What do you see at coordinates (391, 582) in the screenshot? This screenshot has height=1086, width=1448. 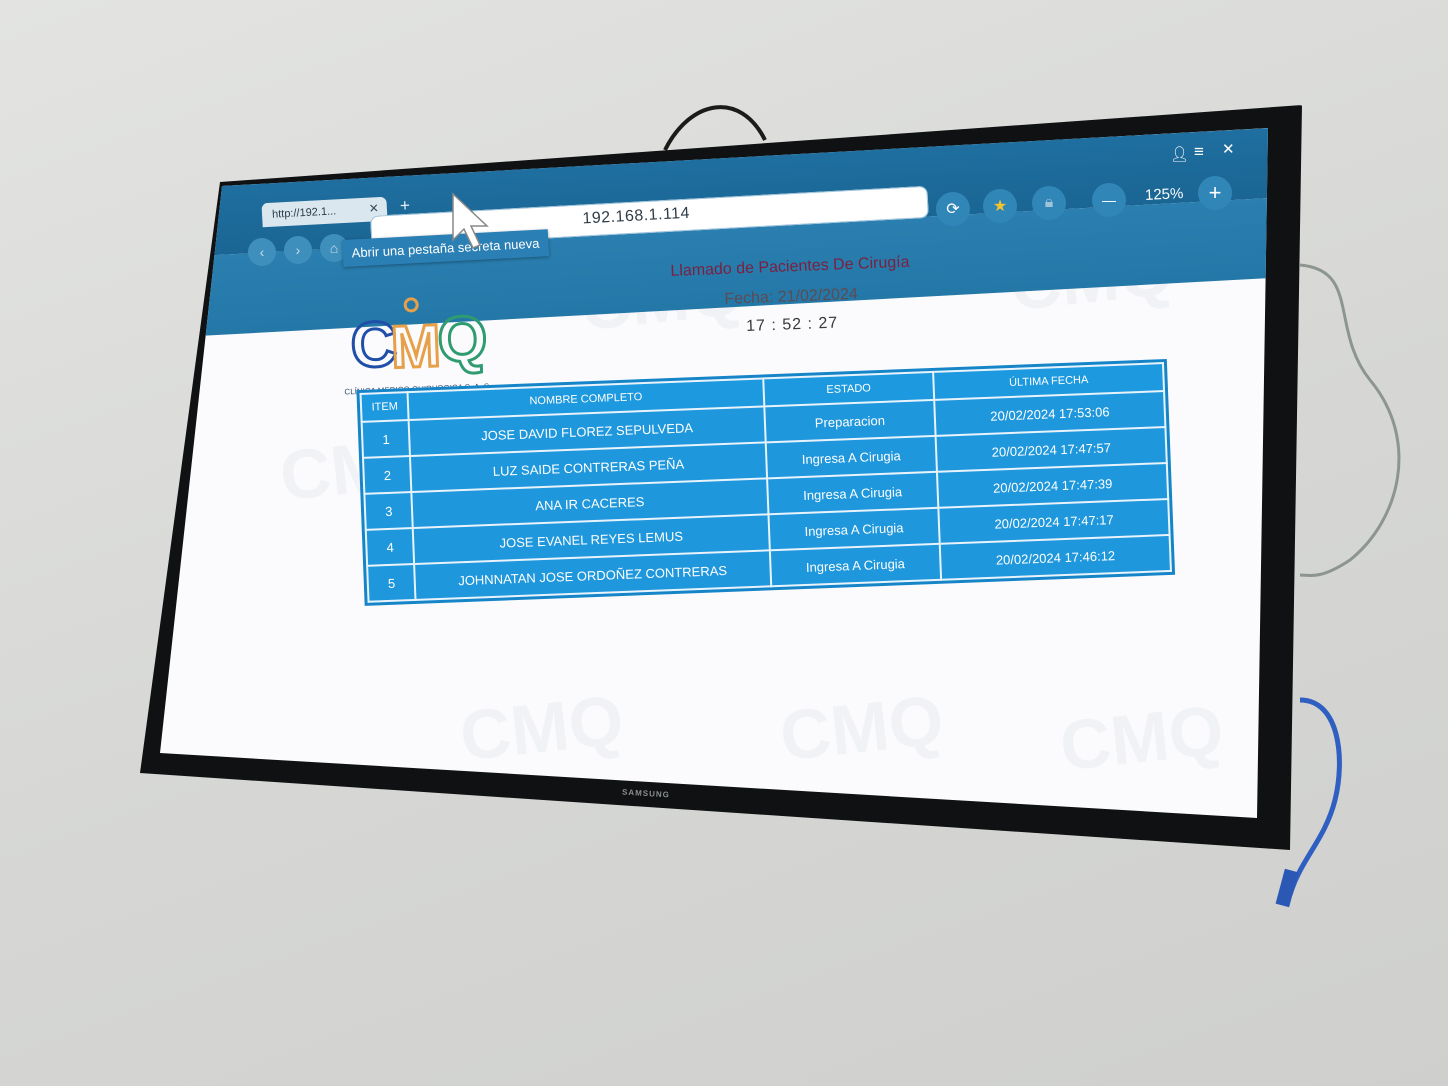 I see `cell-item: 5` at bounding box center [391, 582].